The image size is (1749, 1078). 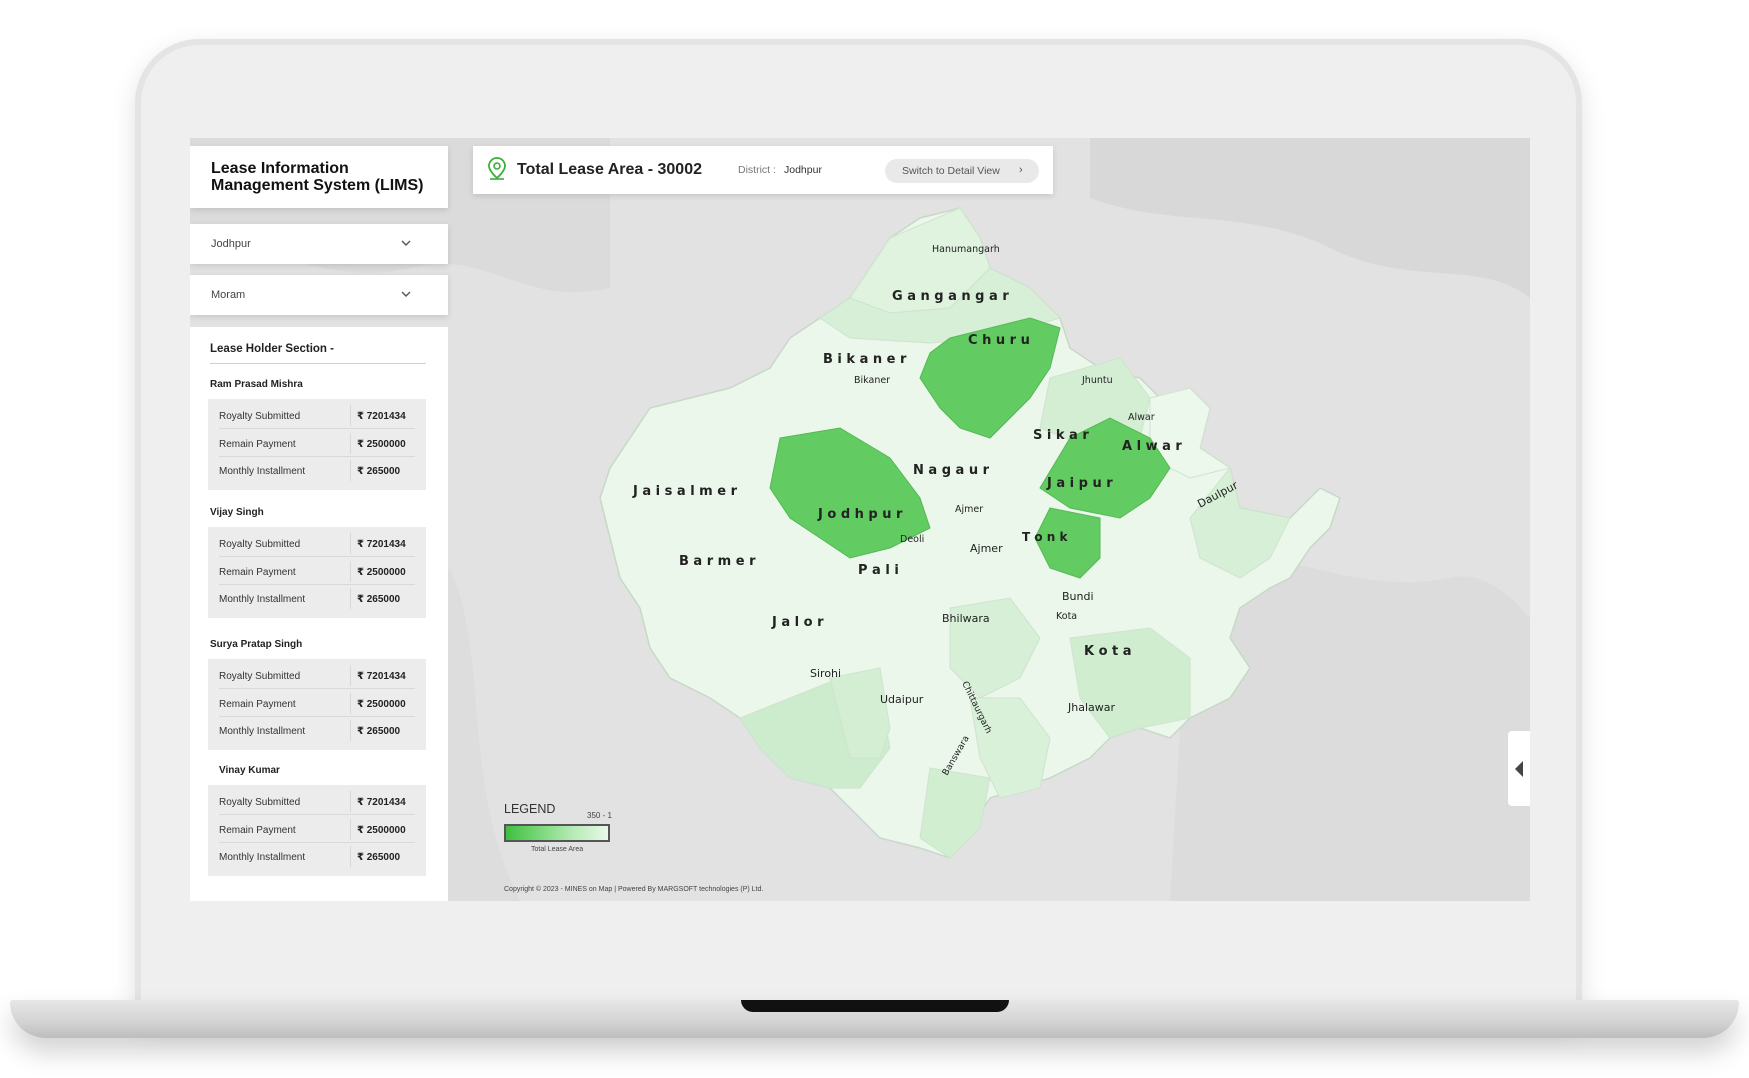 What do you see at coordinates (530, 809) in the screenshot?
I see `legend-title: LEGEND` at bounding box center [530, 809].